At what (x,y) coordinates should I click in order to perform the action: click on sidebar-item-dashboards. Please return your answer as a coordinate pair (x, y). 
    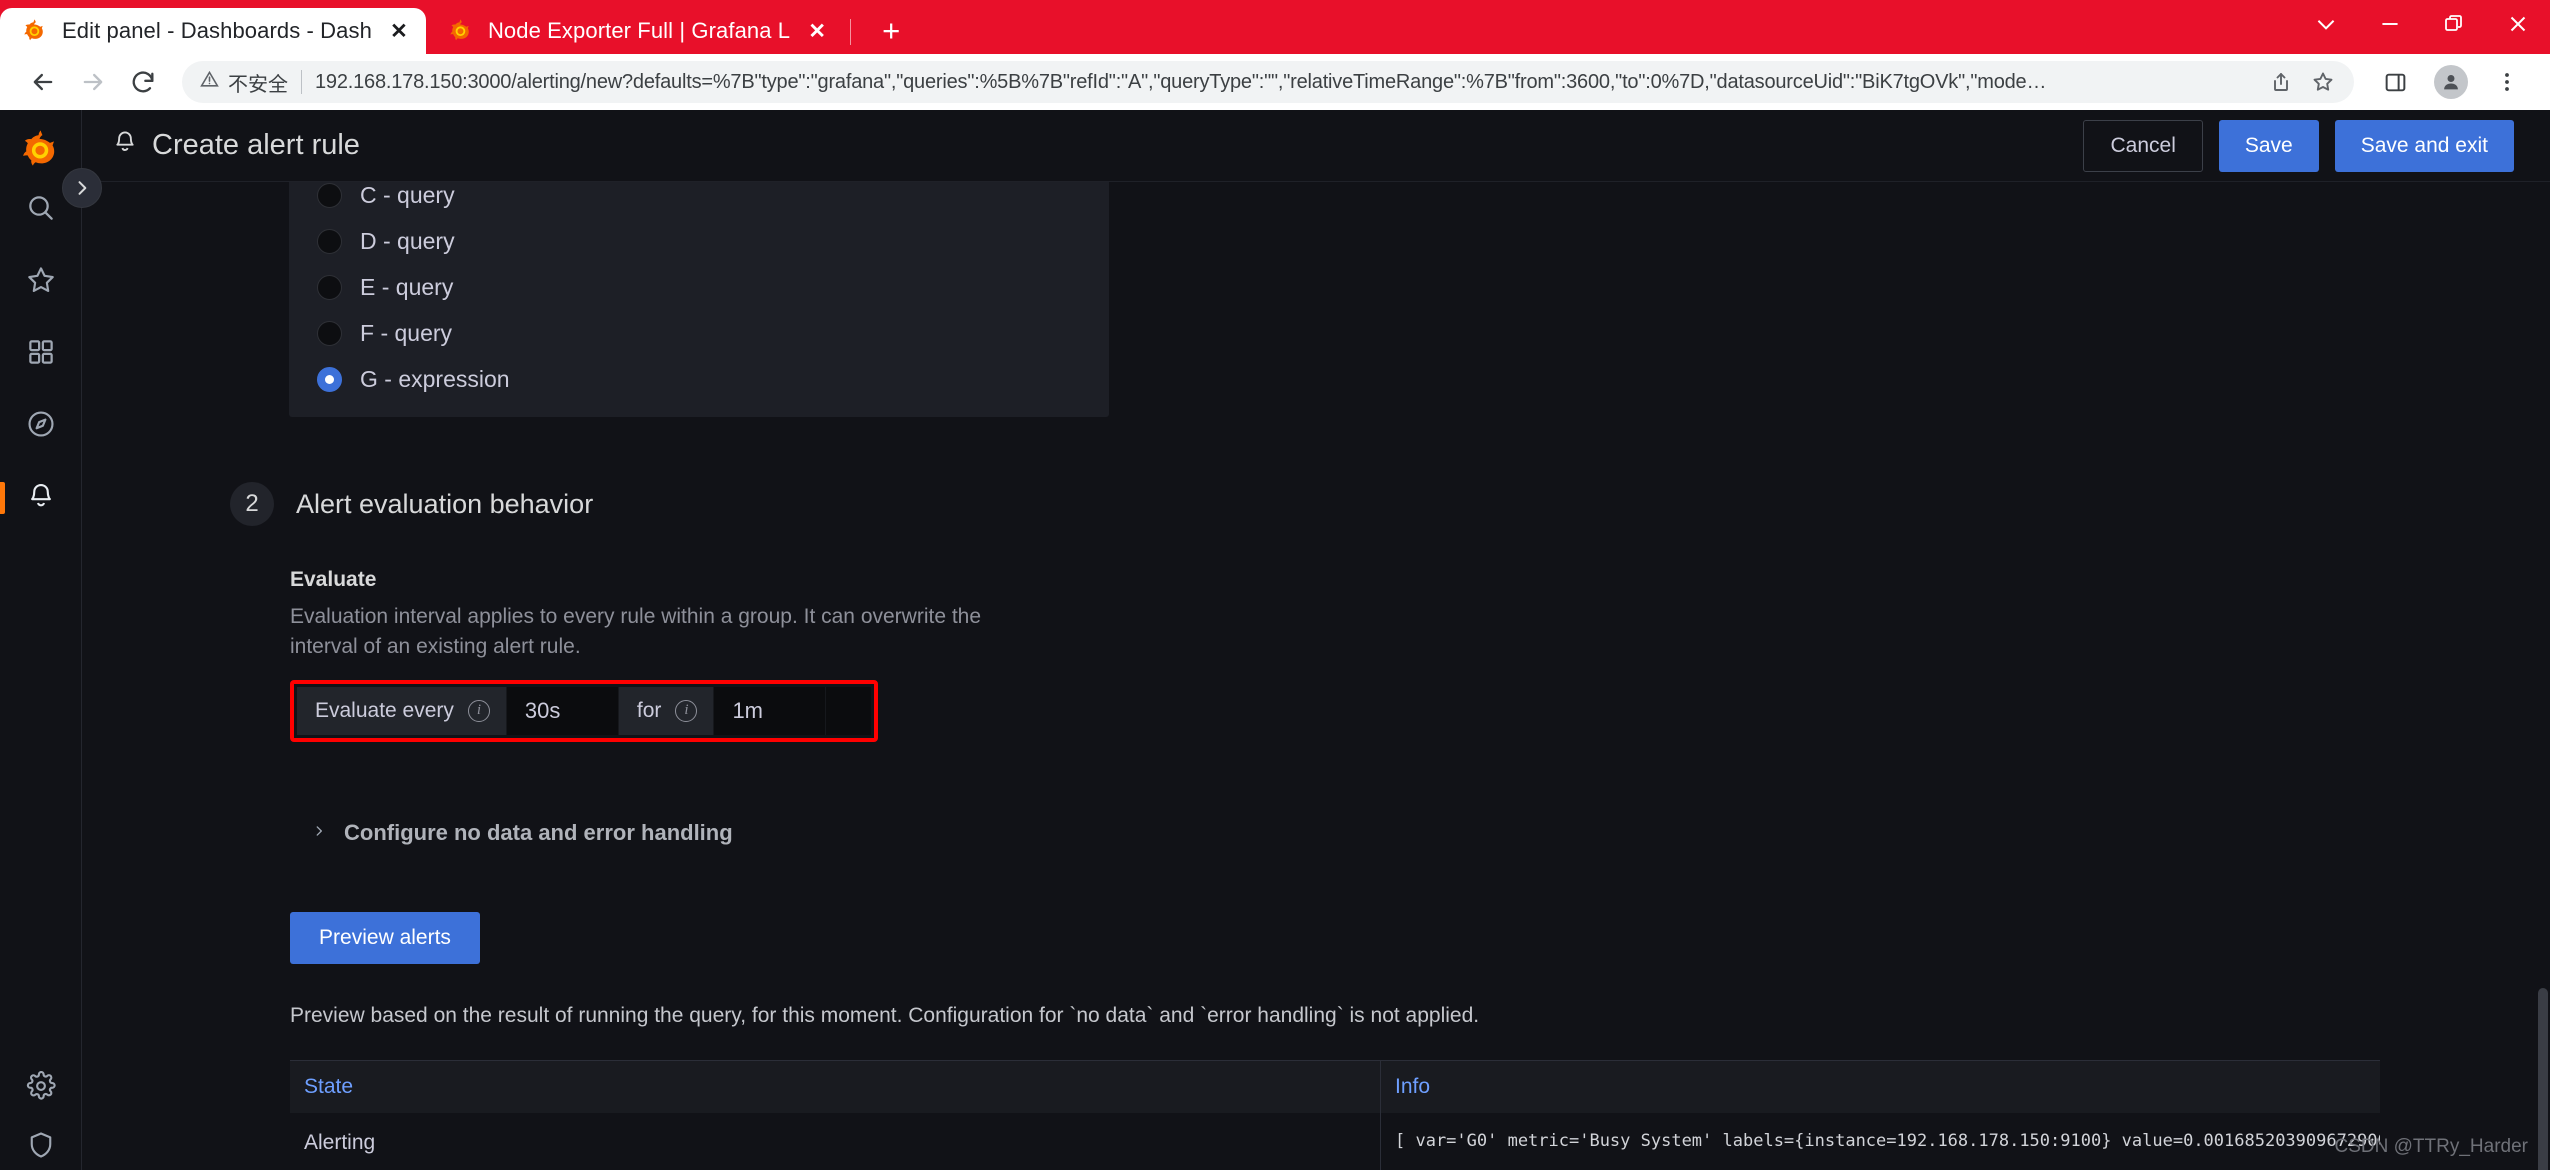
    Looking at the image, I should click on (41, 354).